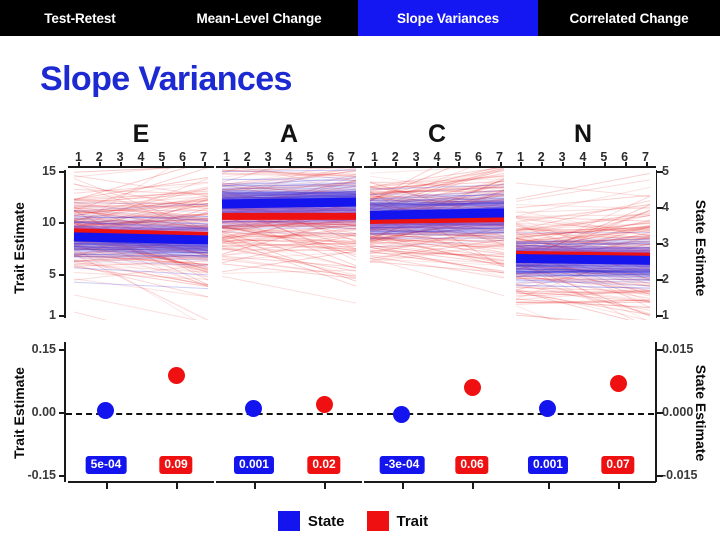 The width and height of the screenshot is (720, 540). I want to click on variance-panel-e: 5e-04 0.09, so click(141, 414).